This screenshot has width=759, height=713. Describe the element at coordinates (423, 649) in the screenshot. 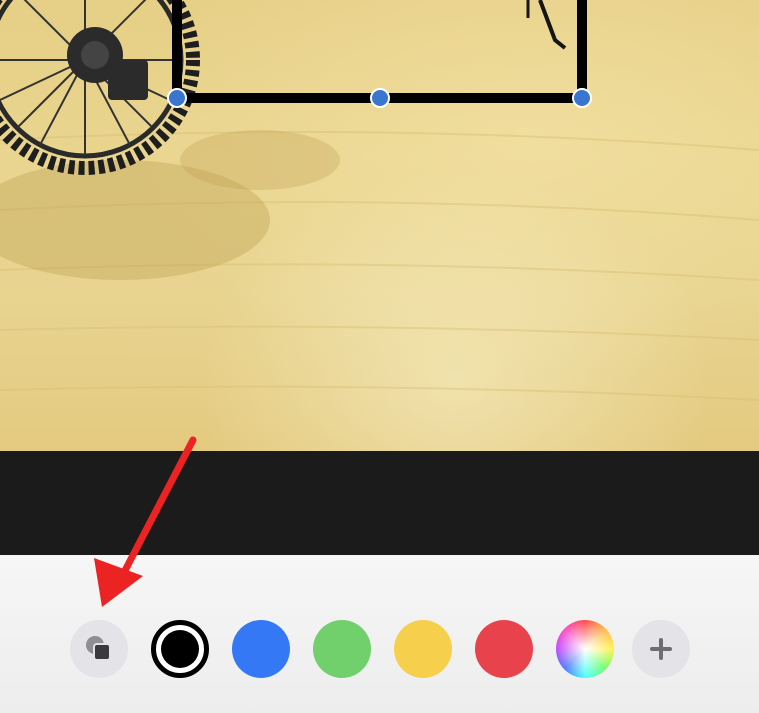

I see `color-yellow-button` at that location.